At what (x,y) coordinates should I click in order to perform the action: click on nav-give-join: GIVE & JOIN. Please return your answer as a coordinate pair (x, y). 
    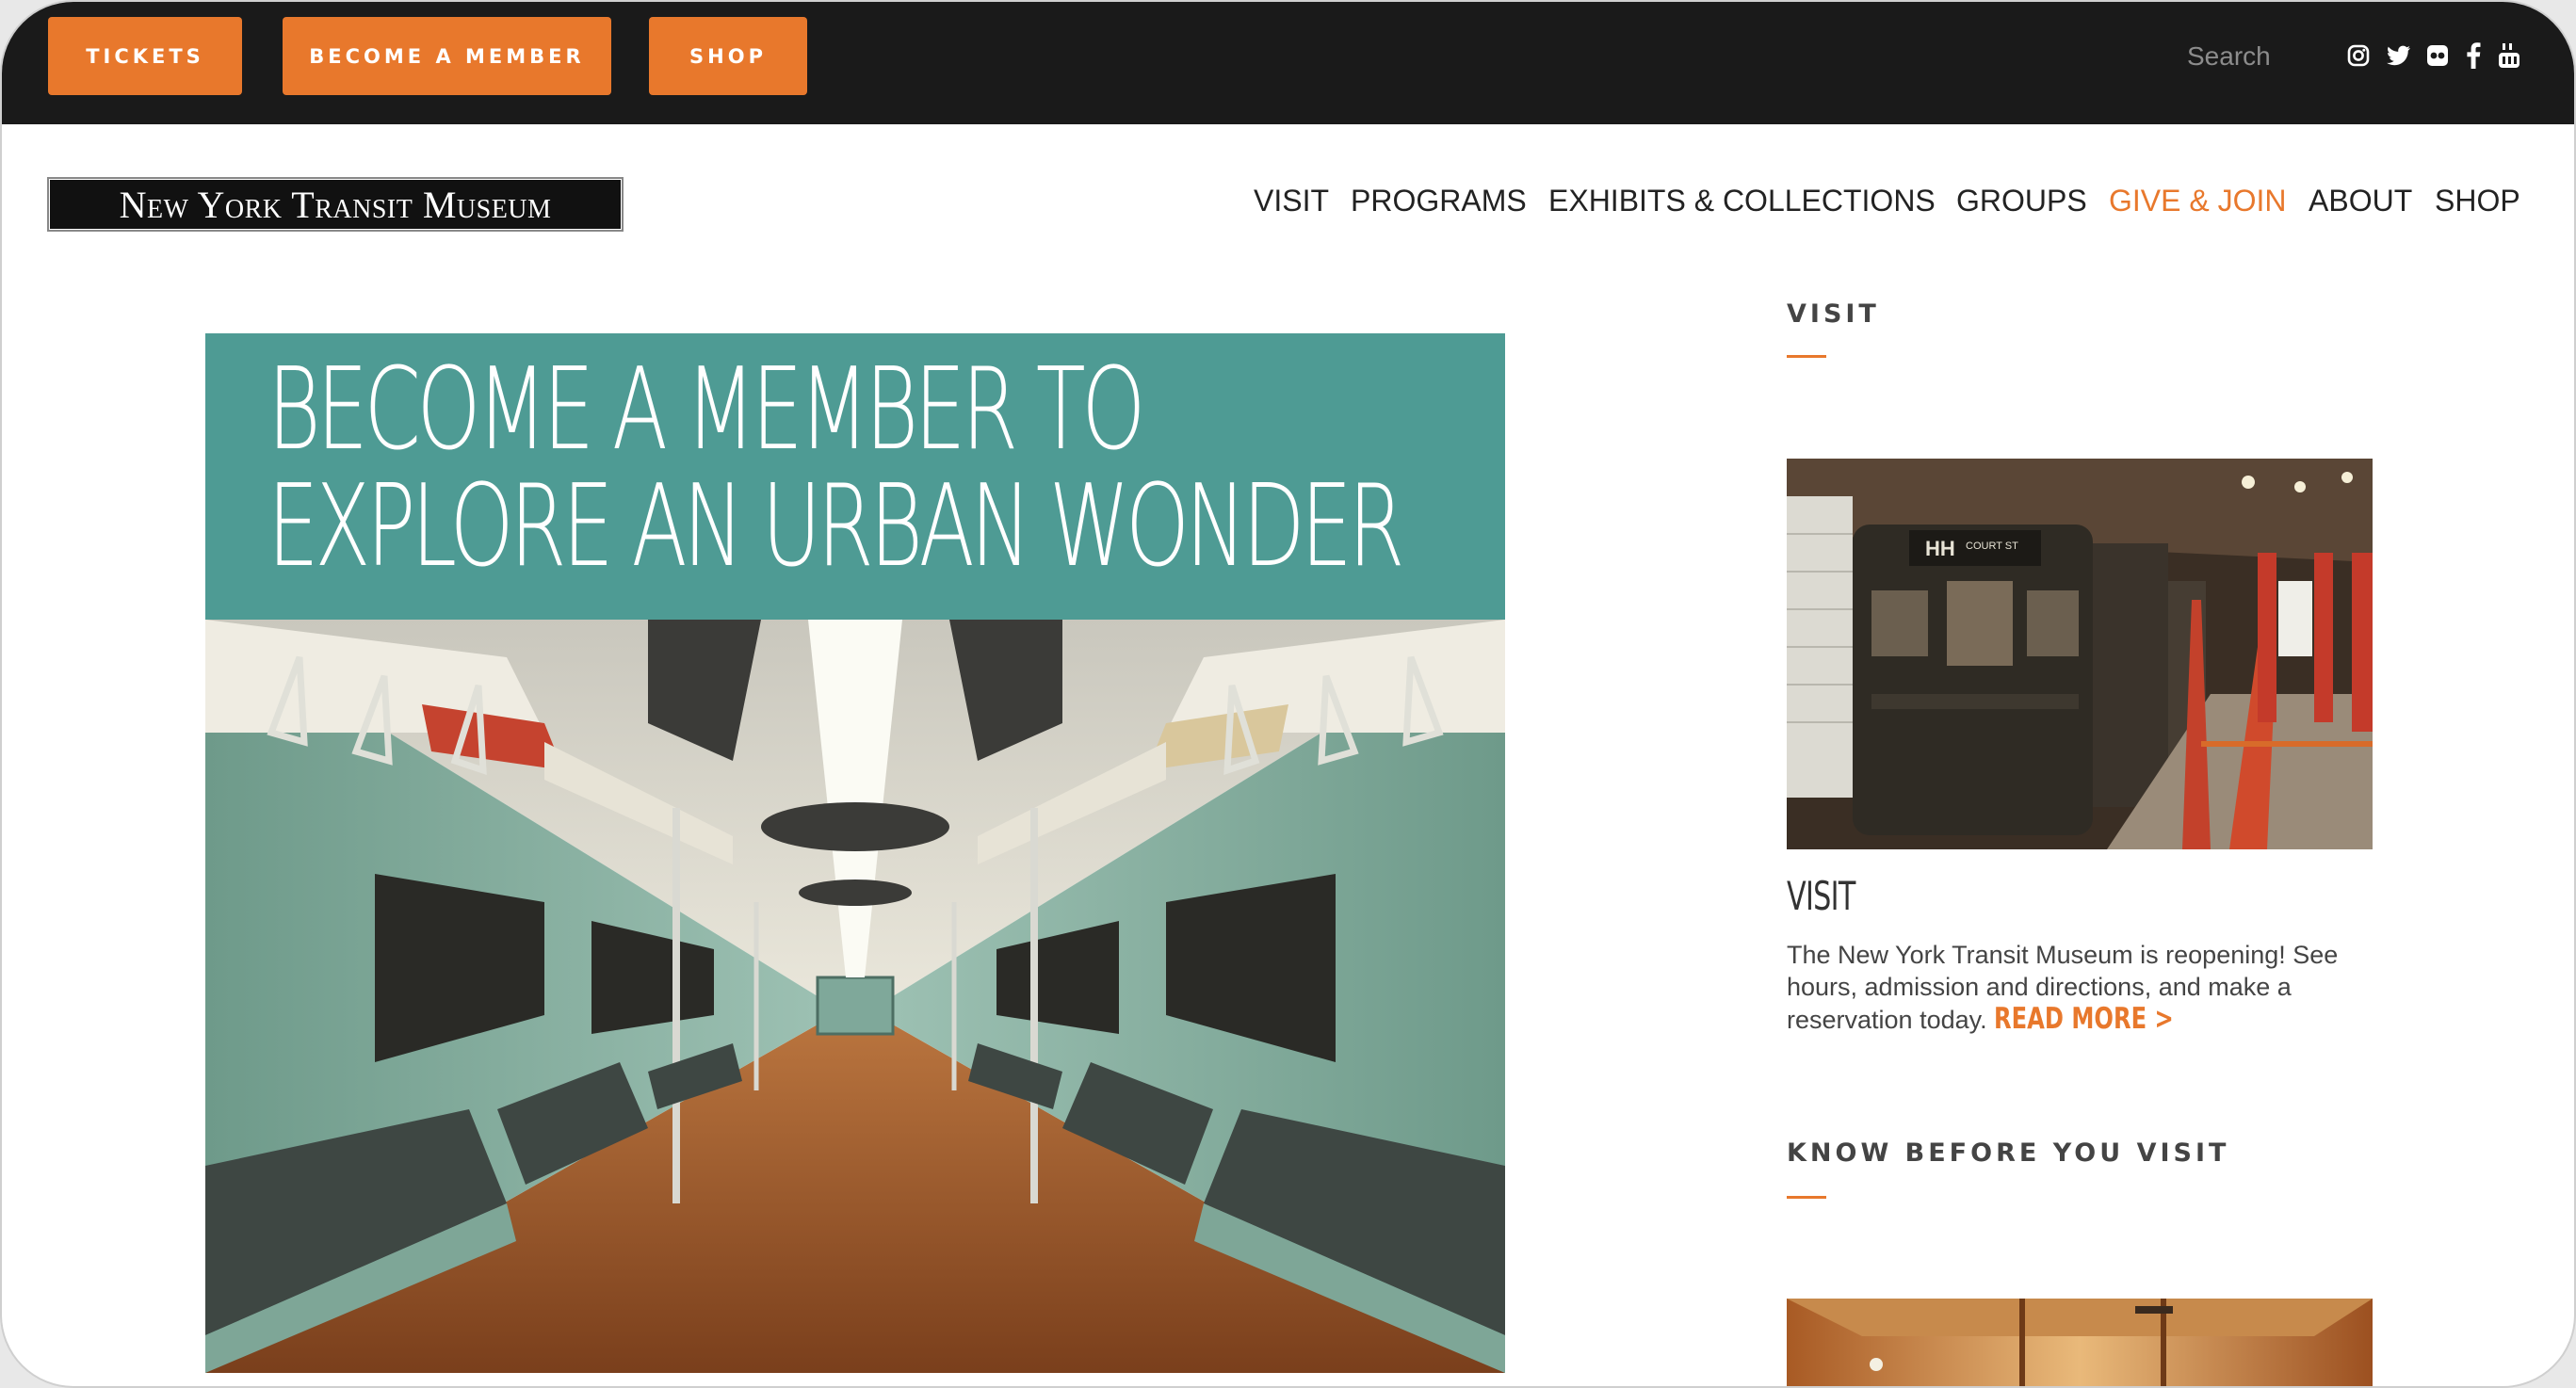
    Looking at the image, I should click on (2197, 201).